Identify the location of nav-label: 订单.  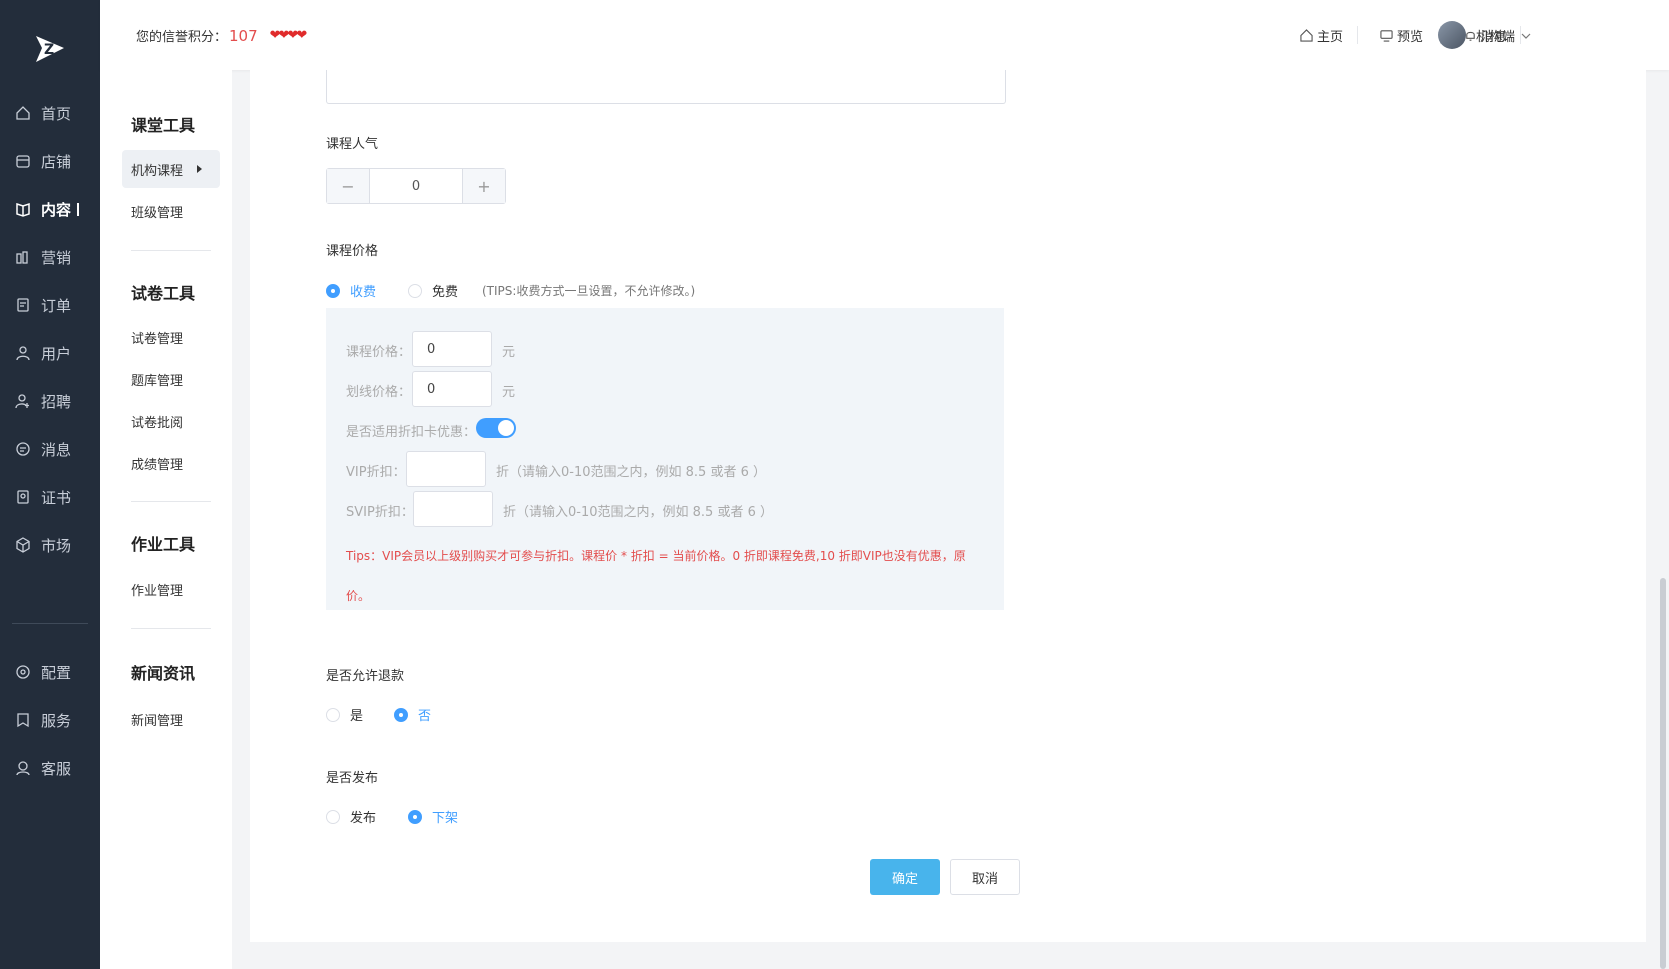
(56, 305).